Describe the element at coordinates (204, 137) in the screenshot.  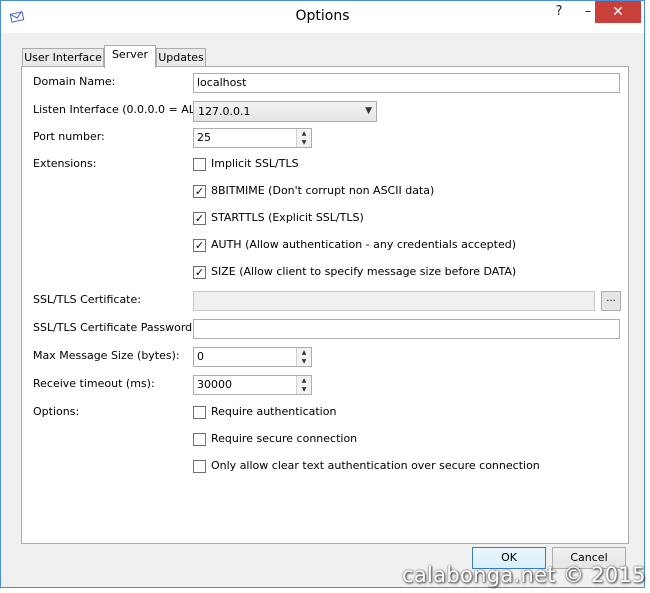
I see `port-number-value: 25` at that location.